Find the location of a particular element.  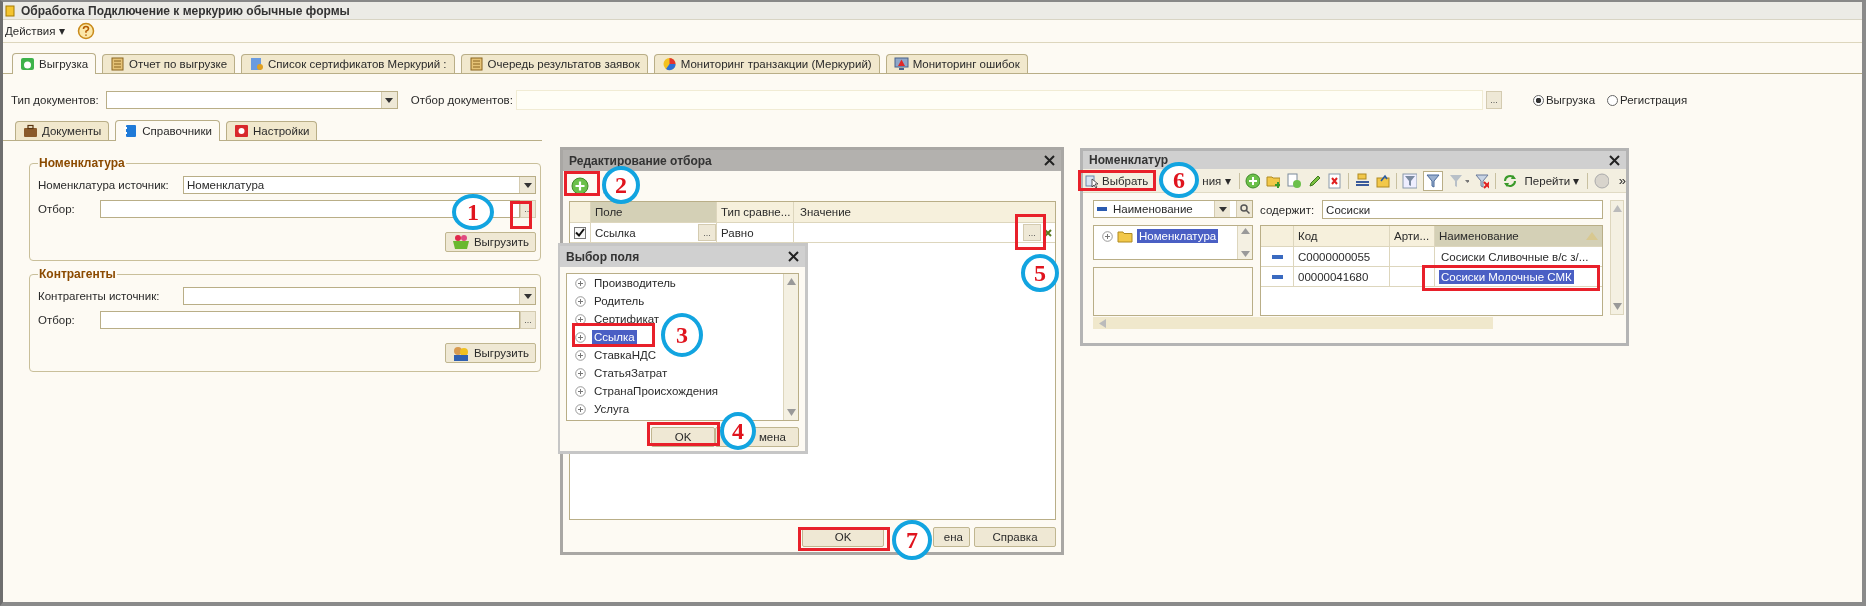

clear-icon is located at coordinates (1048, 232).